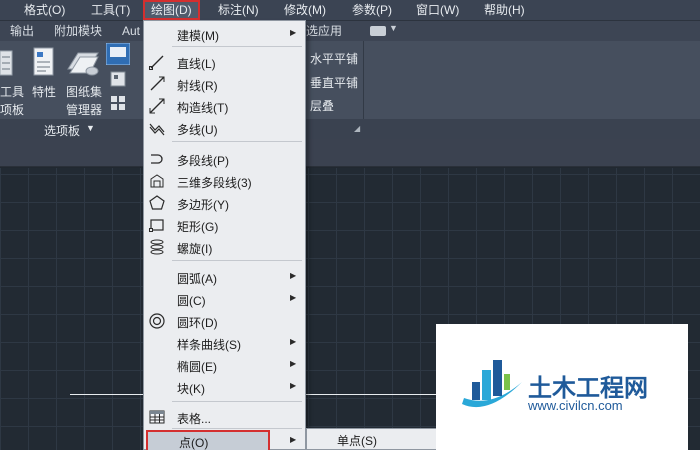 The width and height of the screenshot is (700, 450). Describe the element at coordinates (224, 34) in the screenshot. I see `menu-item-modeling: 建模(M) ▶` at that location.